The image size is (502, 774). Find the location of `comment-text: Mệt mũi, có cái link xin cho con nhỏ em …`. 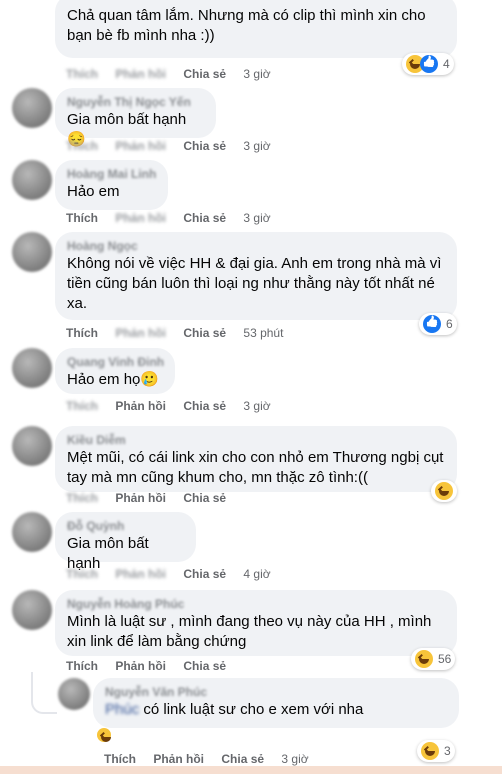

comment-text: Mệt mũi, có cái link xin cho con nhỏ em … is located at coordinates (255, 467).